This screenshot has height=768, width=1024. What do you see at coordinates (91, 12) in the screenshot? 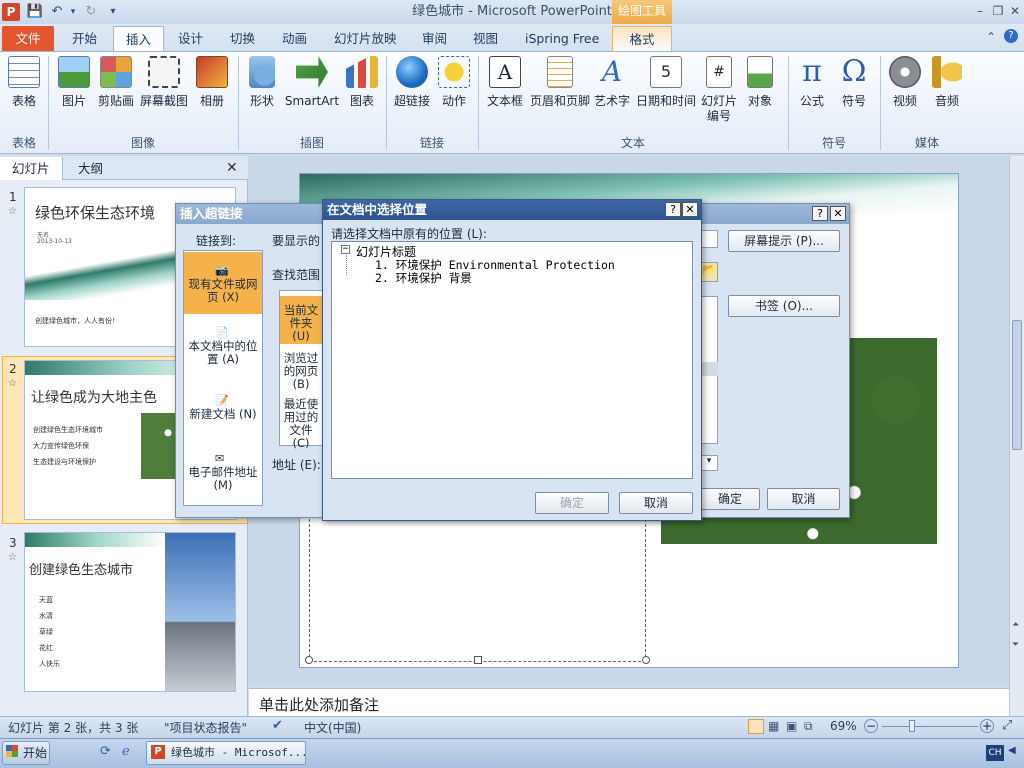
I see `redo-icon: ↻` at bounding box center [91, 12].